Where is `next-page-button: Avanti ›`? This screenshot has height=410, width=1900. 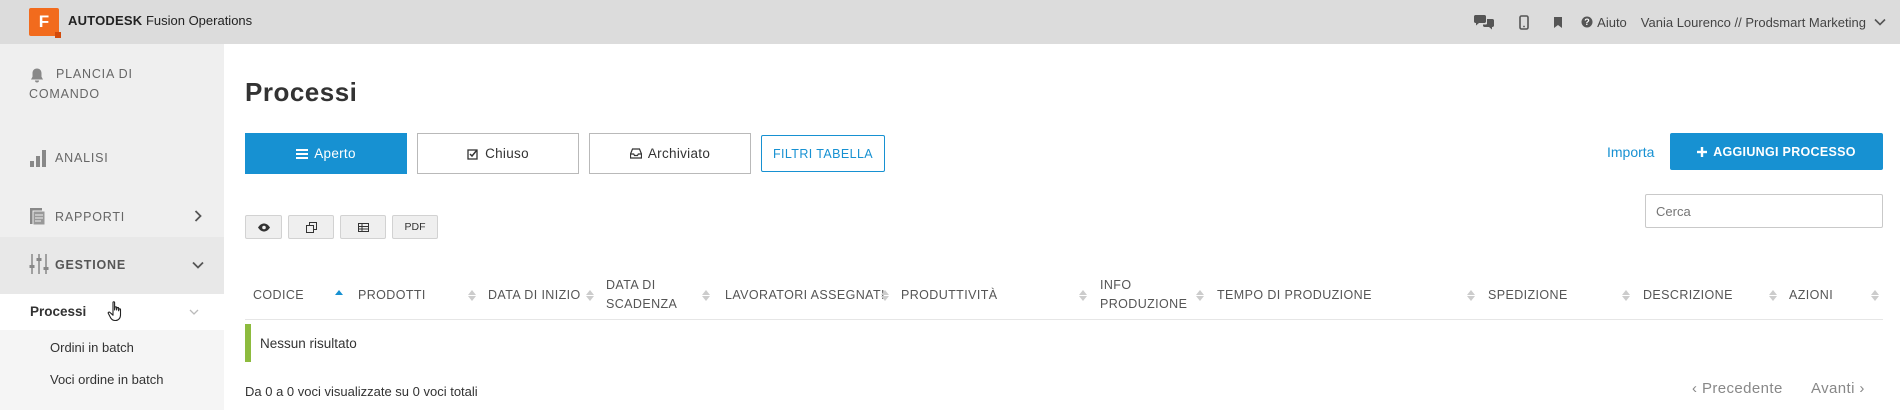
next-page-button: Avanti › is located at coordinates (1838, 388).